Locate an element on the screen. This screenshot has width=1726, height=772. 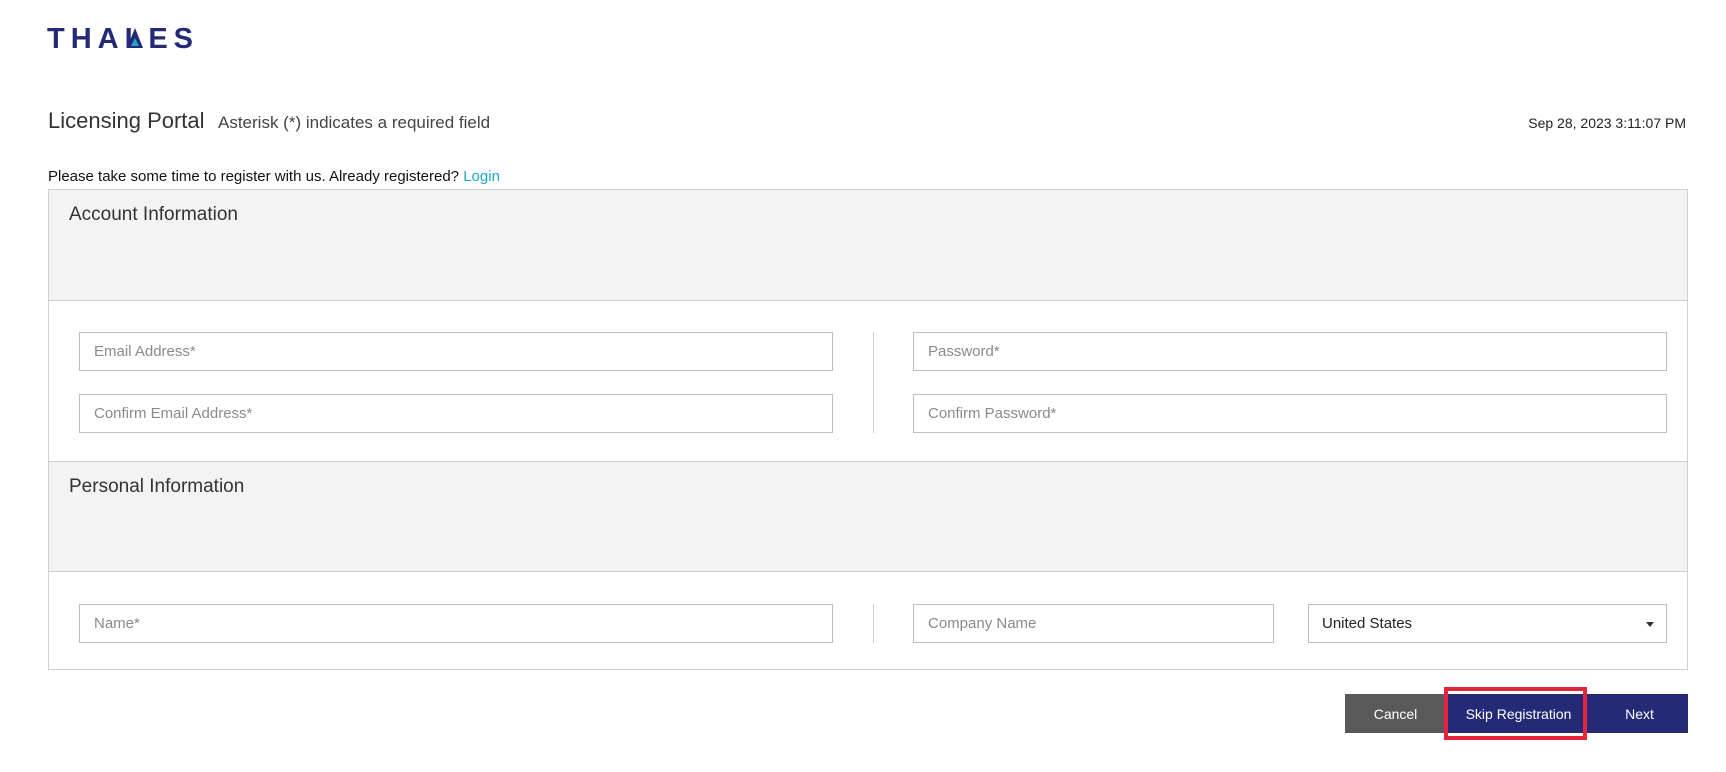
personal-info-header: Personal Information is located at coordinates (868, 516).